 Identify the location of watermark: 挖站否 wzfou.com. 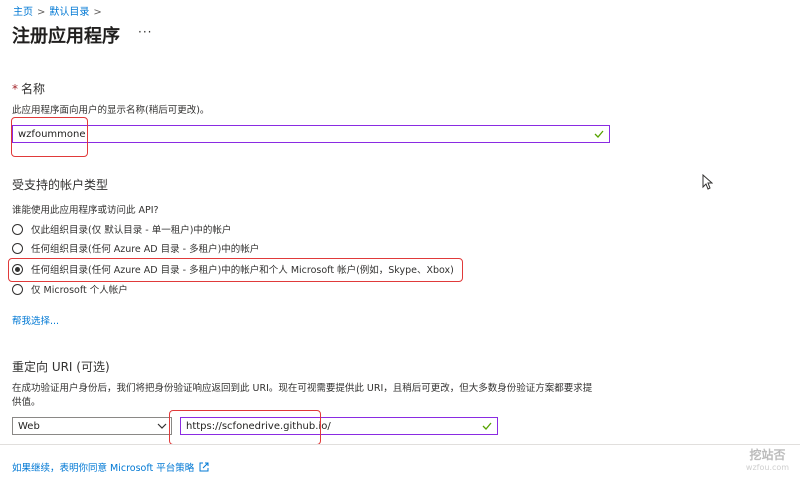
(767, 459).